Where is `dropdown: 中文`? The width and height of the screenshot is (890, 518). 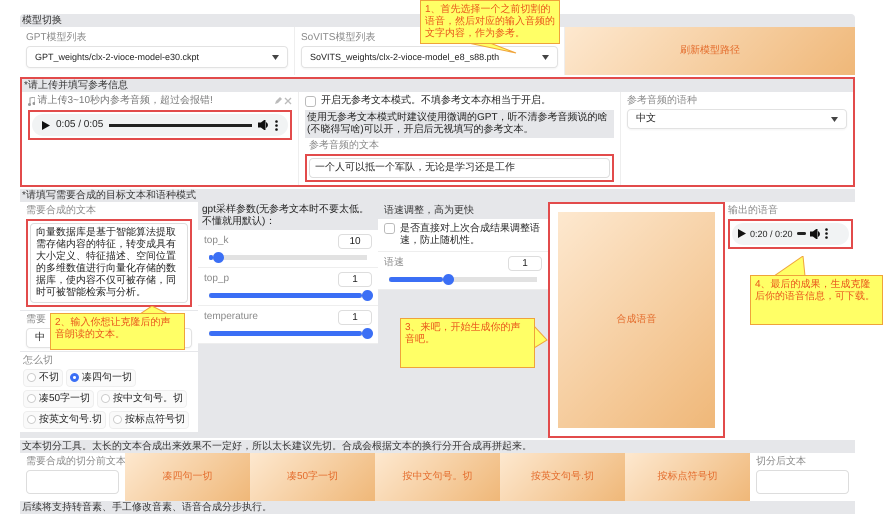 dropdown: 中文 is located at coordinates (737, 119).